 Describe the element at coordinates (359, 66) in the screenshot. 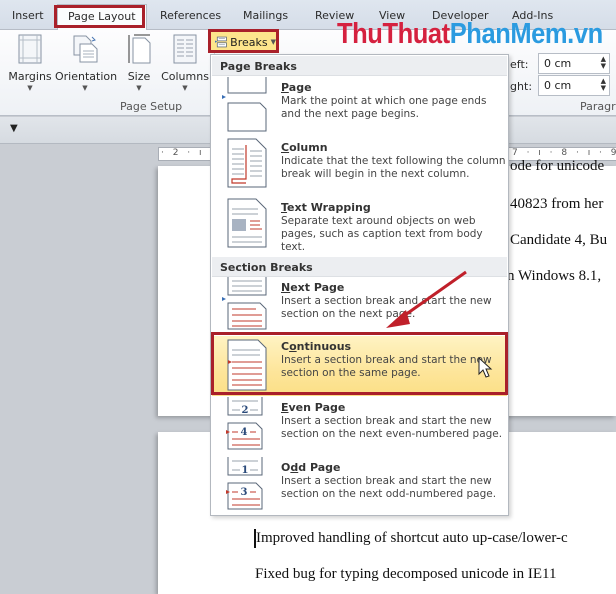

I see `page-breaks-header: Page Breaks` at that location.